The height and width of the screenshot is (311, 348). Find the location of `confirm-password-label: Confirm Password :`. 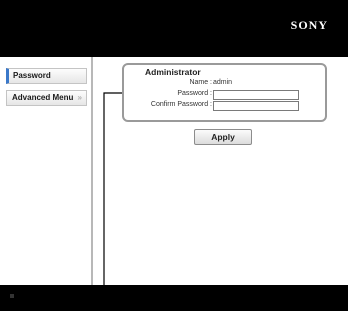

confirm-password-label: Confirm Password : is located at coordinates (181, 104).